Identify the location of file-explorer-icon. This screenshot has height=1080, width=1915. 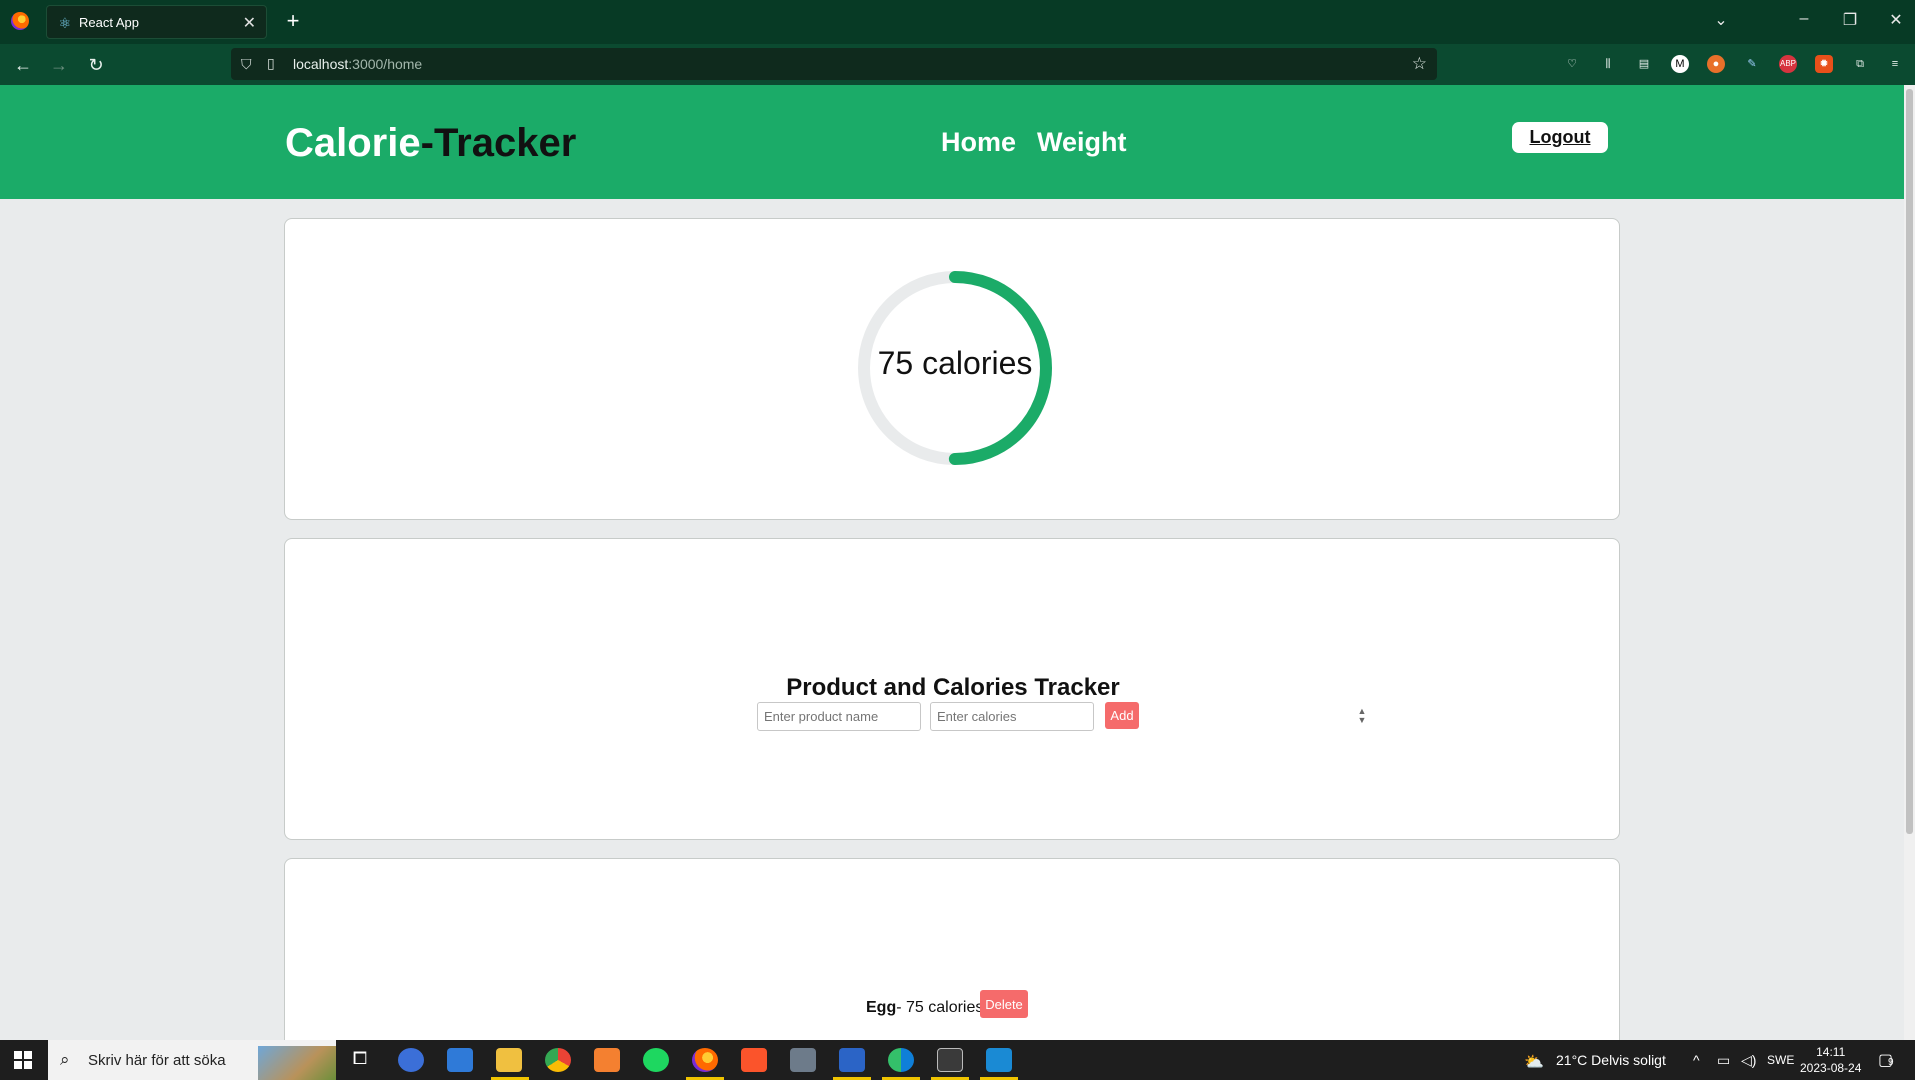
(509, 1060).